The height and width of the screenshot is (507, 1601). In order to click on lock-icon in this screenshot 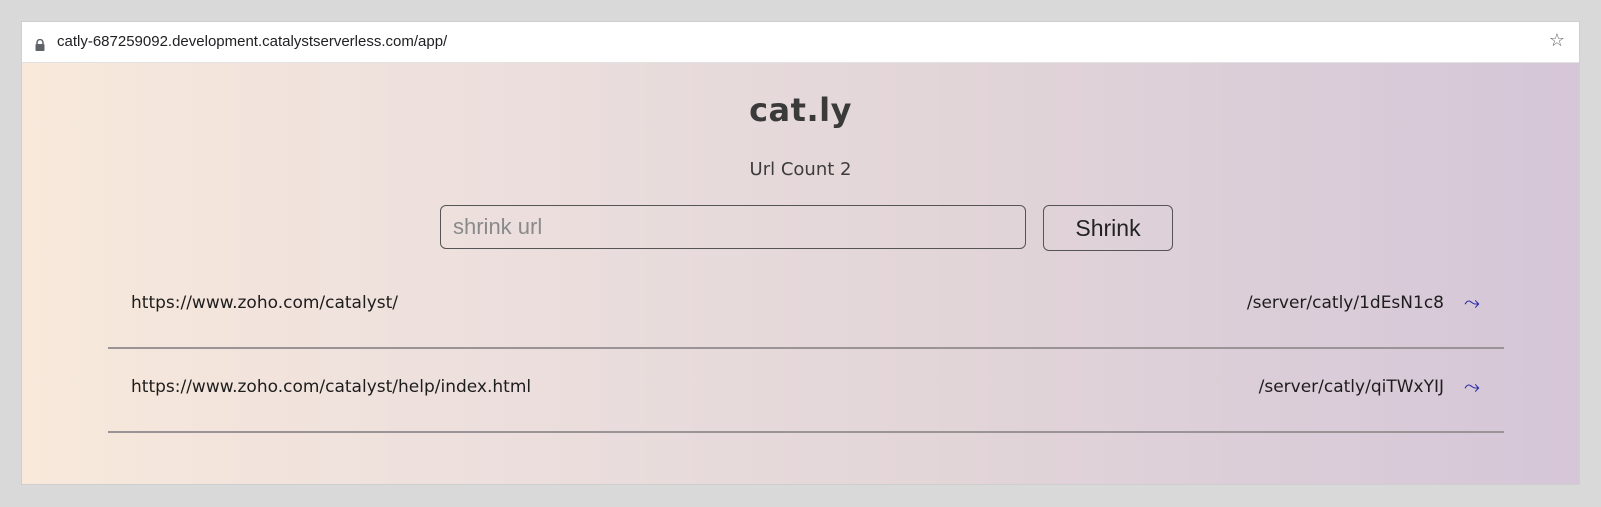, I will do `click(40, 43)`.